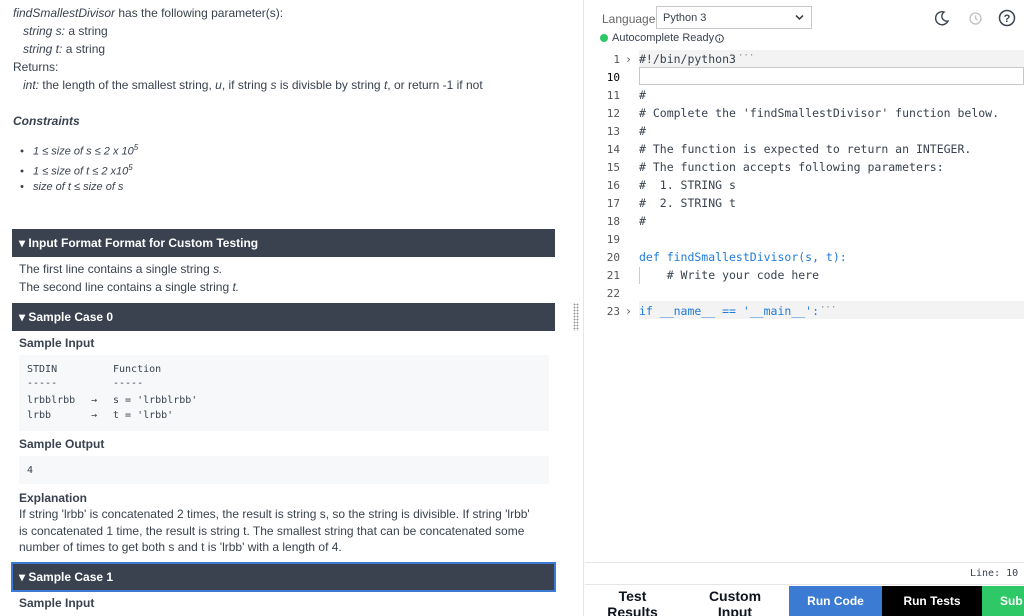 This screenshot has height=616, width=1024. What do you see at coordinates (1003, 601) in the screenshot?
I see `submit-button: Sub` at bounding box center [1003, 601].